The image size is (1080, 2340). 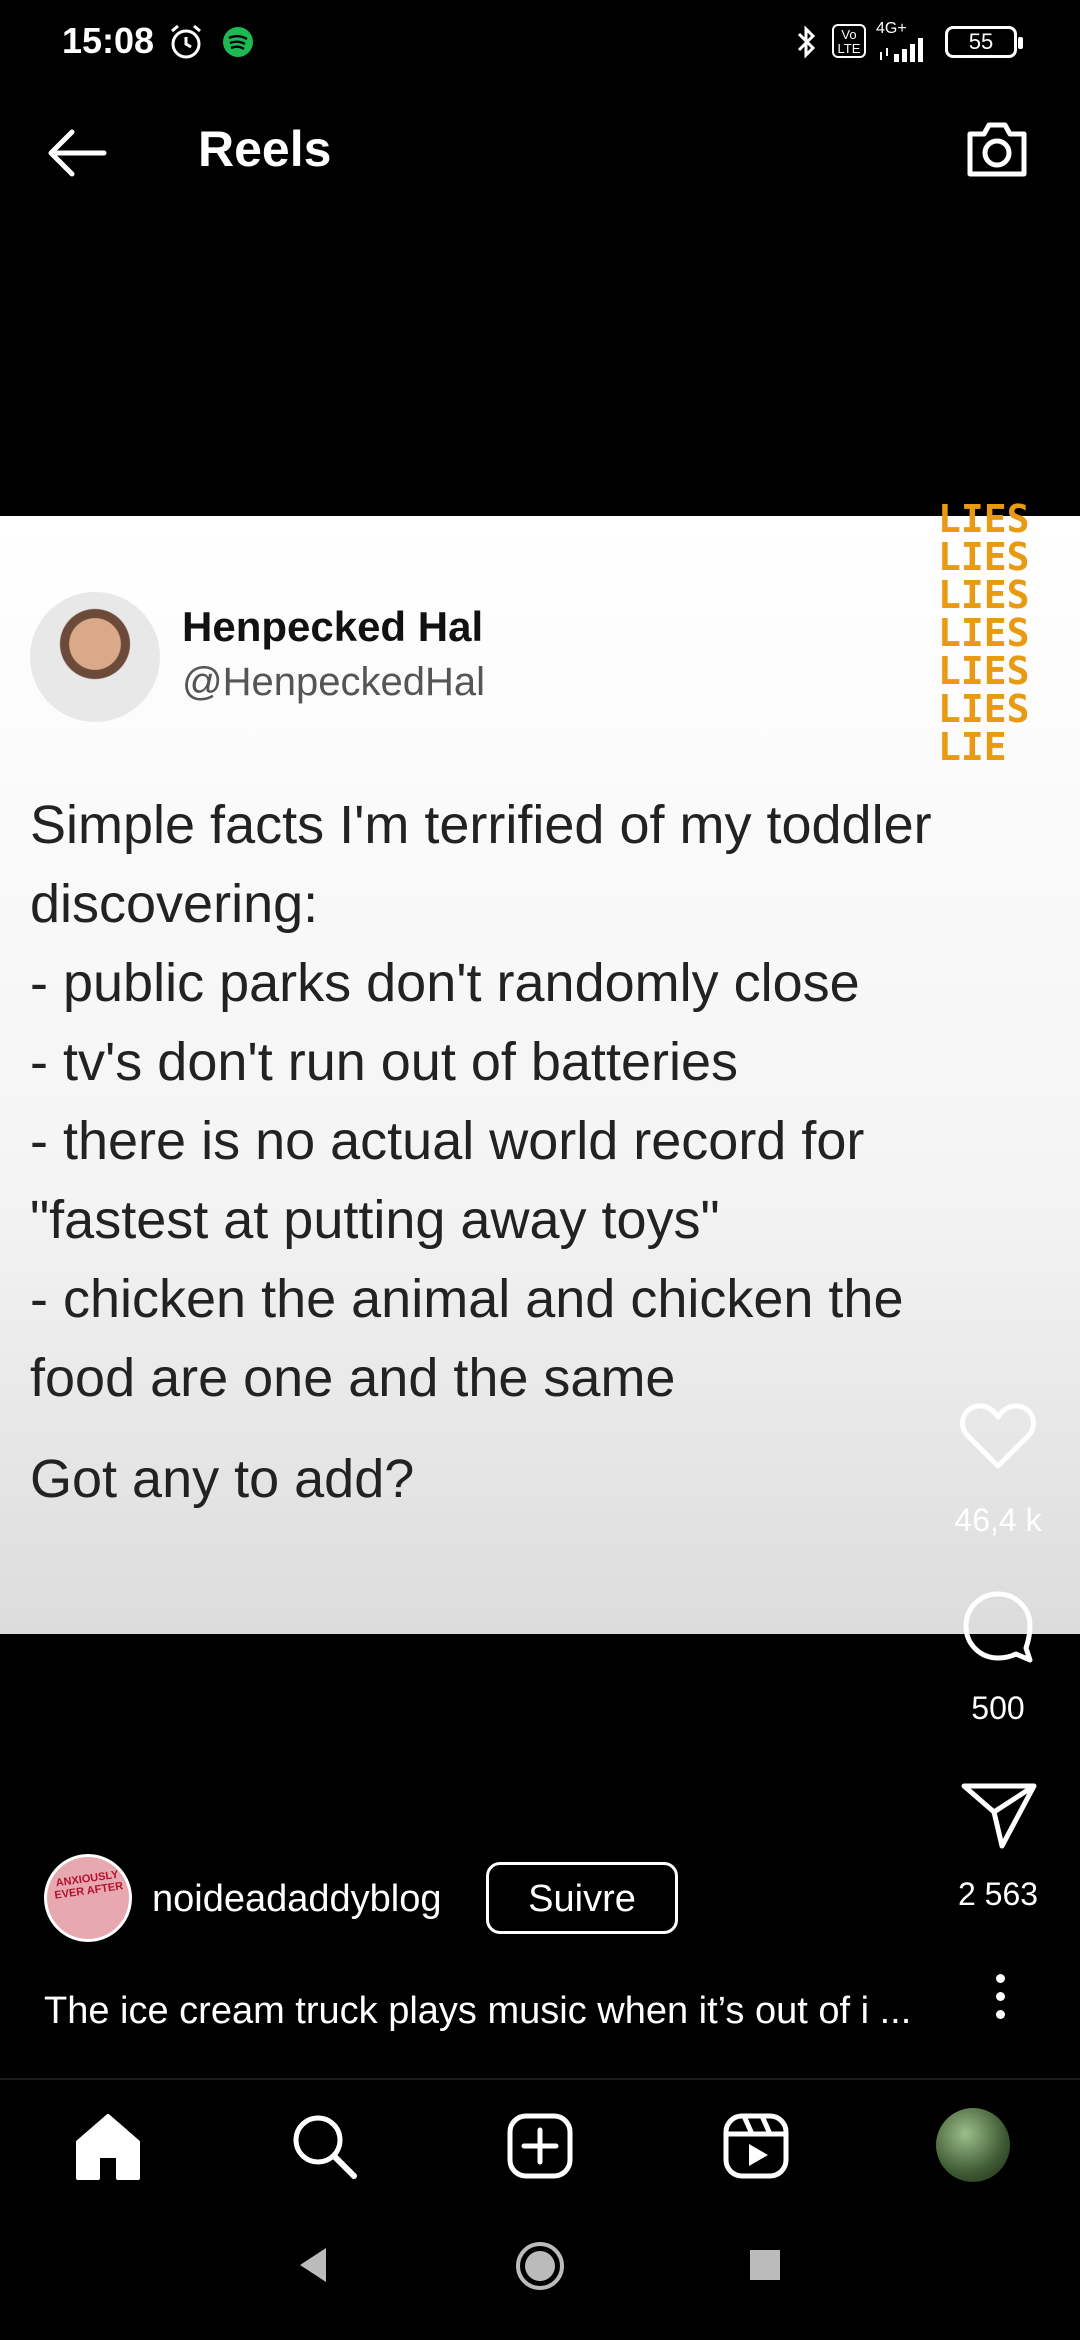 I want to click on camera-icon, so click(x=997, y=149).